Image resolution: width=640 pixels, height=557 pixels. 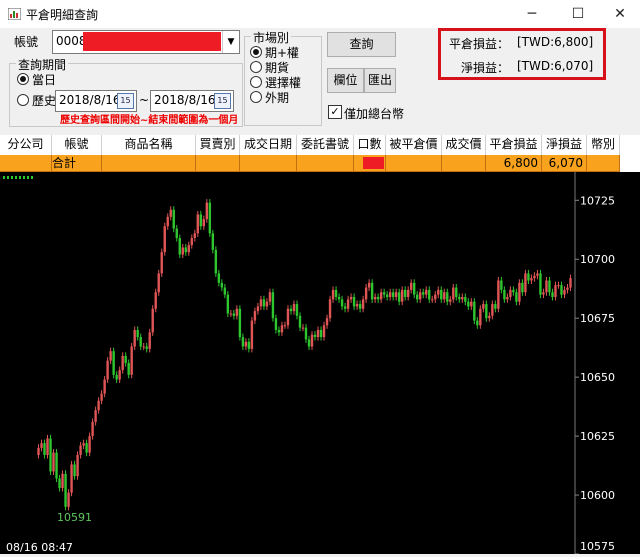 What do you see at coordinates (44, 80) in the screenshot?
I see `today-label: 當日` at bounding box center [44, 80].